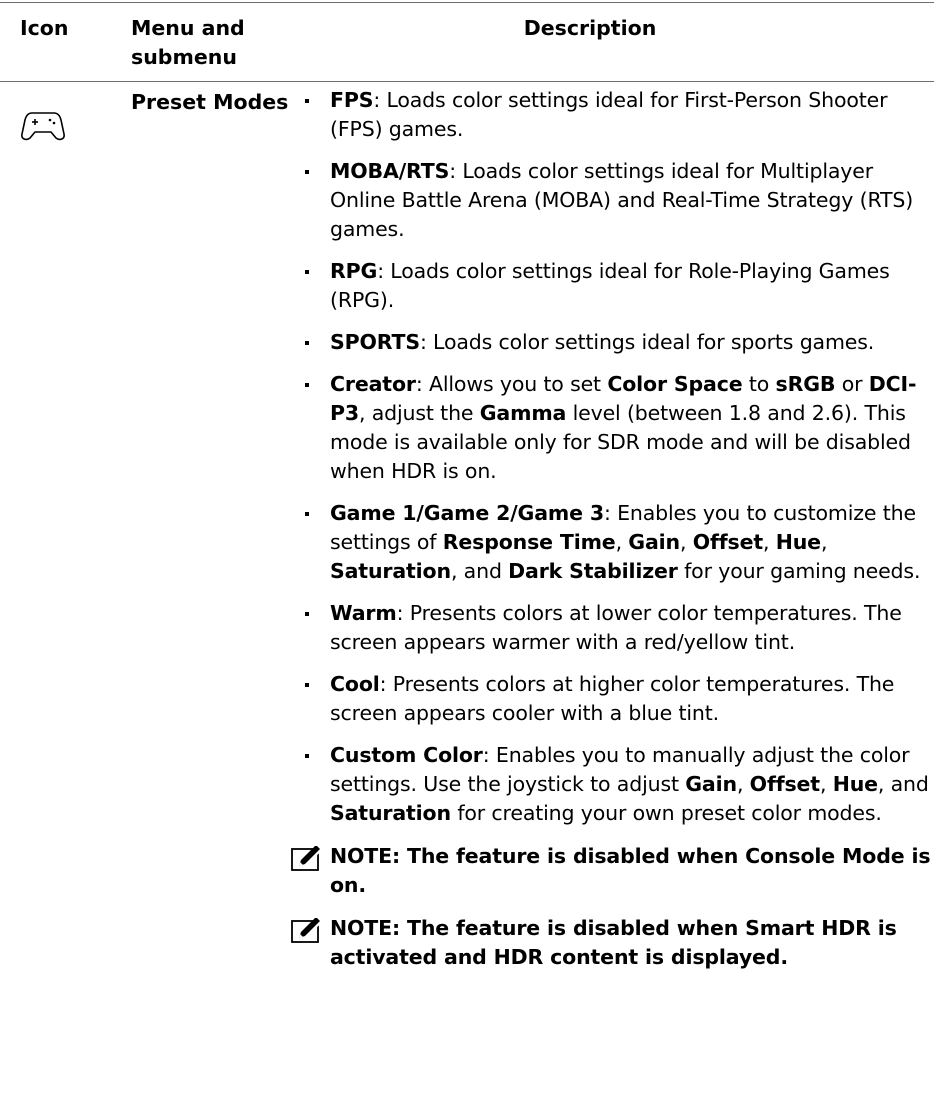 Image resolution: width=934 pixels, height=1112 pixels. I want to click on bold-term: FPS, so click(352, 100).